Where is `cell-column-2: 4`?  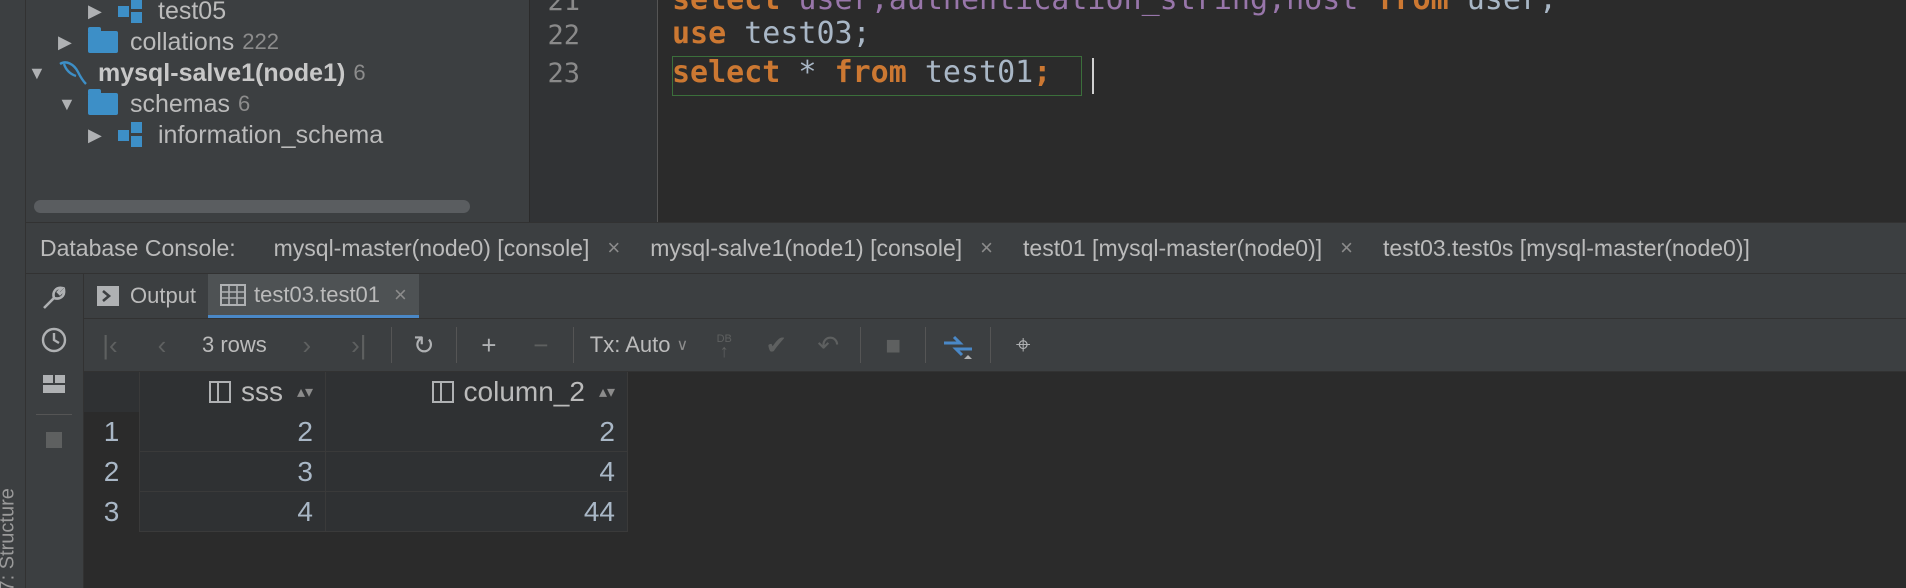 cell-column-2: 4 is located at coordinates (477, 472).